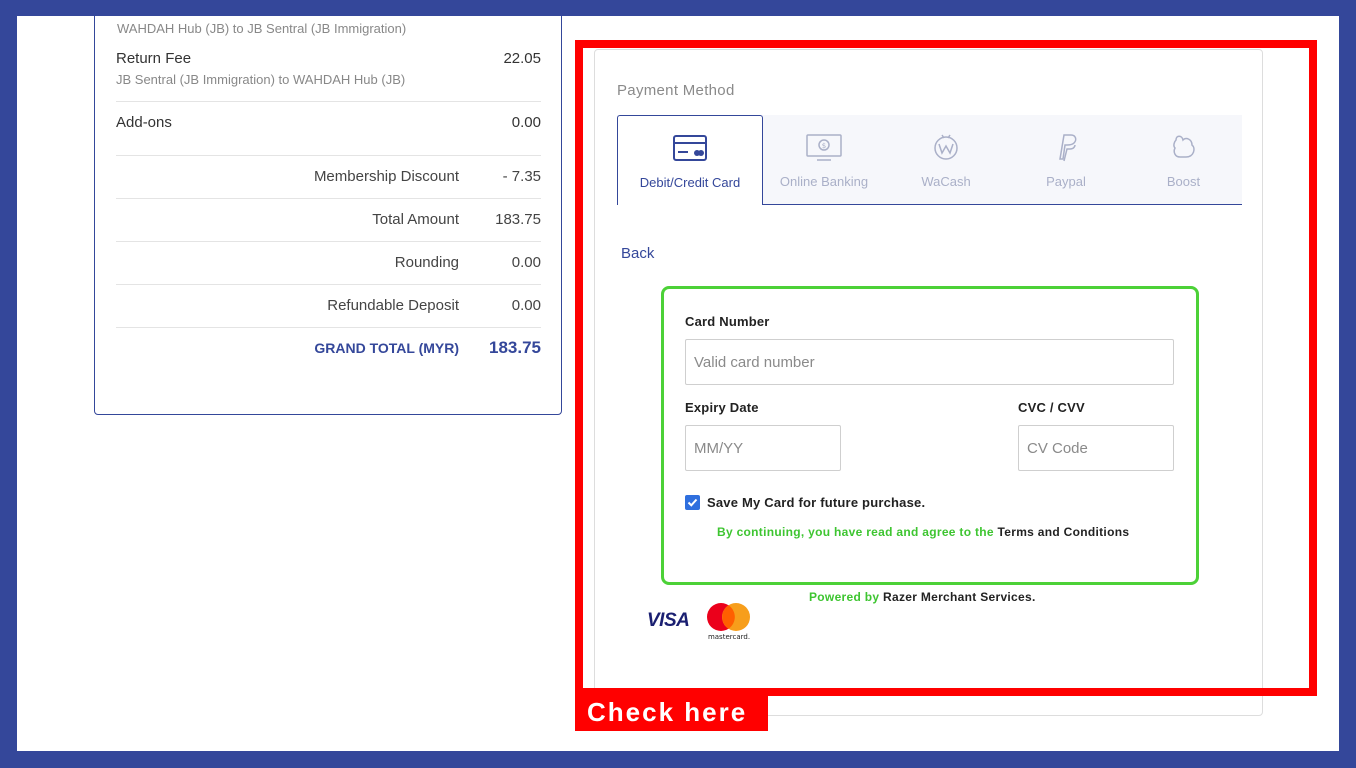 This screenshot has height=768, width=1356. Describe the element at coordinates (929, 362) in the screenshot. I see `card-number-input` at that location.